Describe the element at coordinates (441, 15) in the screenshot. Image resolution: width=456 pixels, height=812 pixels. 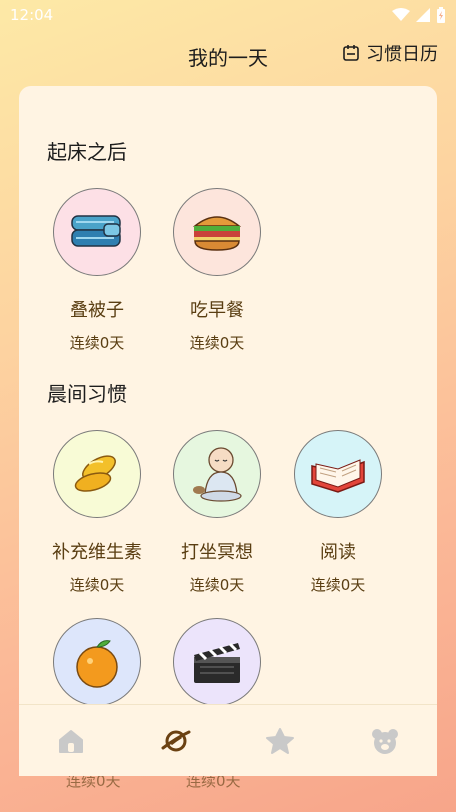
I see `battery-icon` at that location.